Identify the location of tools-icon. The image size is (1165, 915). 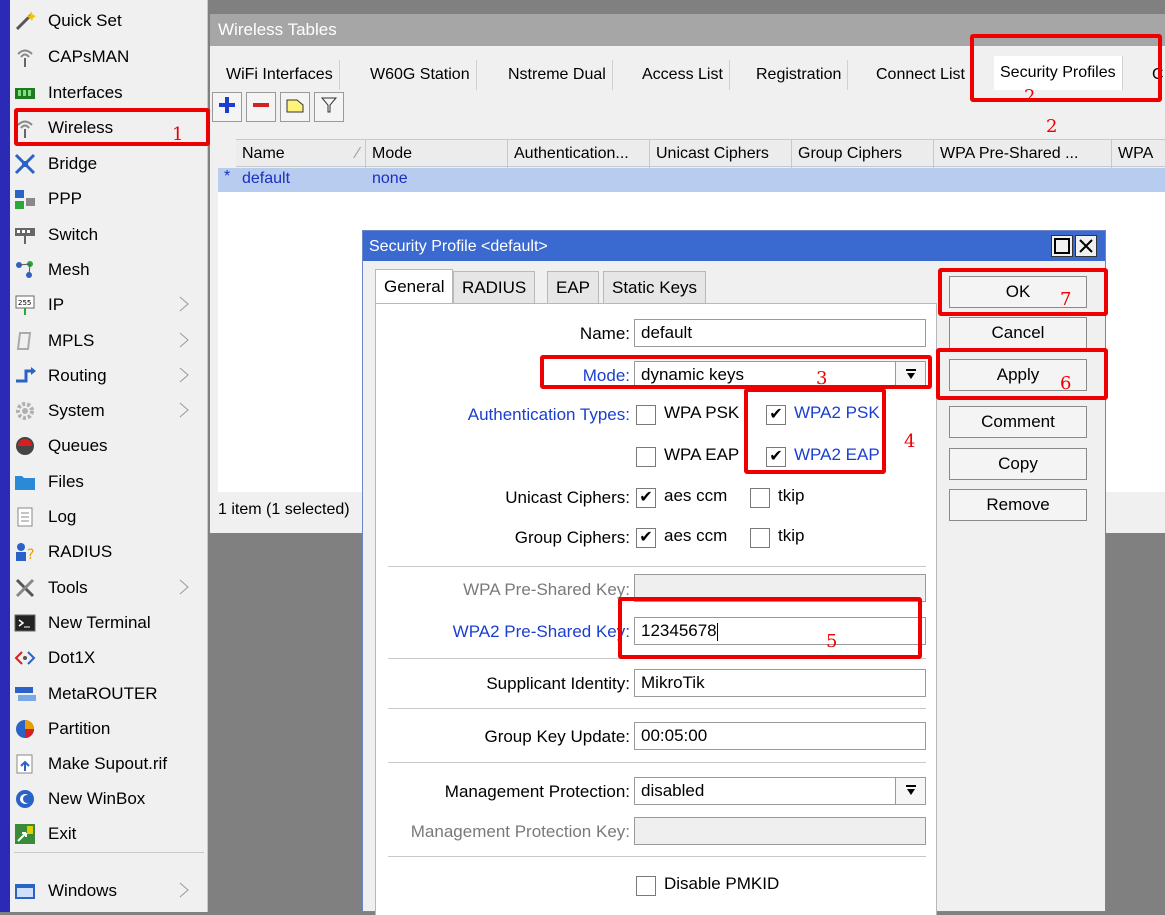
(25, 588).